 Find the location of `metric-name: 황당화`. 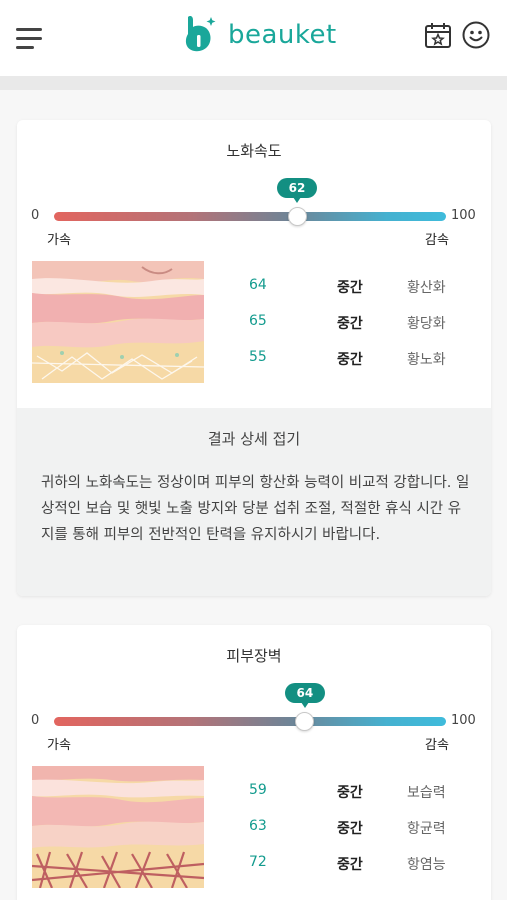

metric-name: 황당화 is located at coordinates (426, 324).